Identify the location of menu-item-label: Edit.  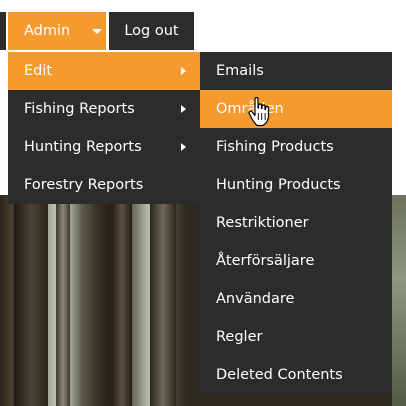
(38, 71).